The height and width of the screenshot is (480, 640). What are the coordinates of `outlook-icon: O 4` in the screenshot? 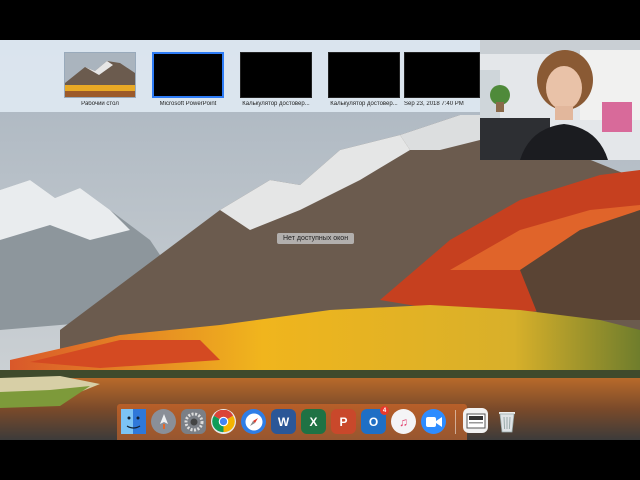 It's located at (375, 420).